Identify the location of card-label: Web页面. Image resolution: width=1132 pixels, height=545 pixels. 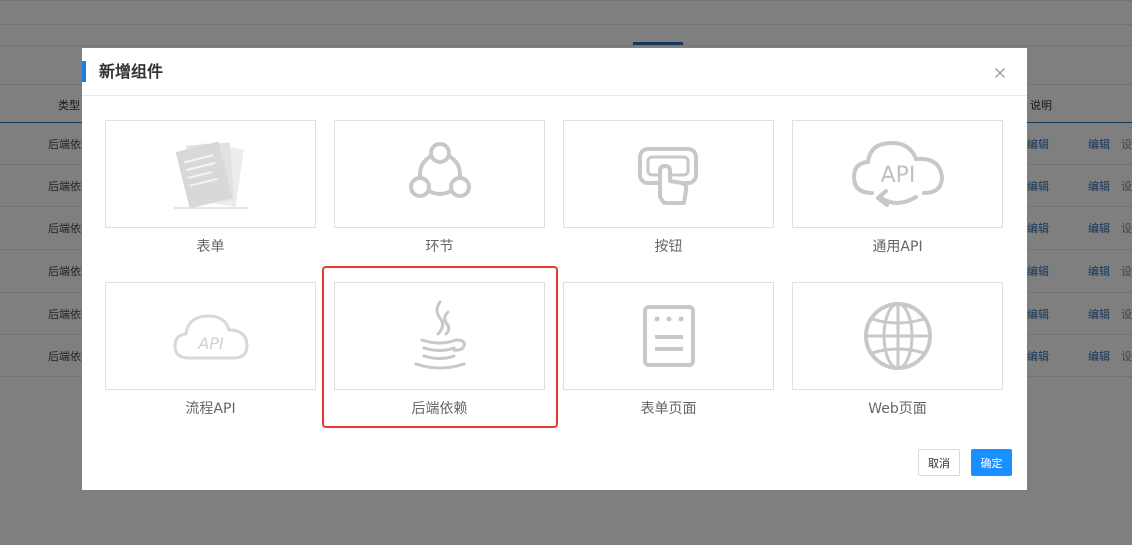
(897, 409).